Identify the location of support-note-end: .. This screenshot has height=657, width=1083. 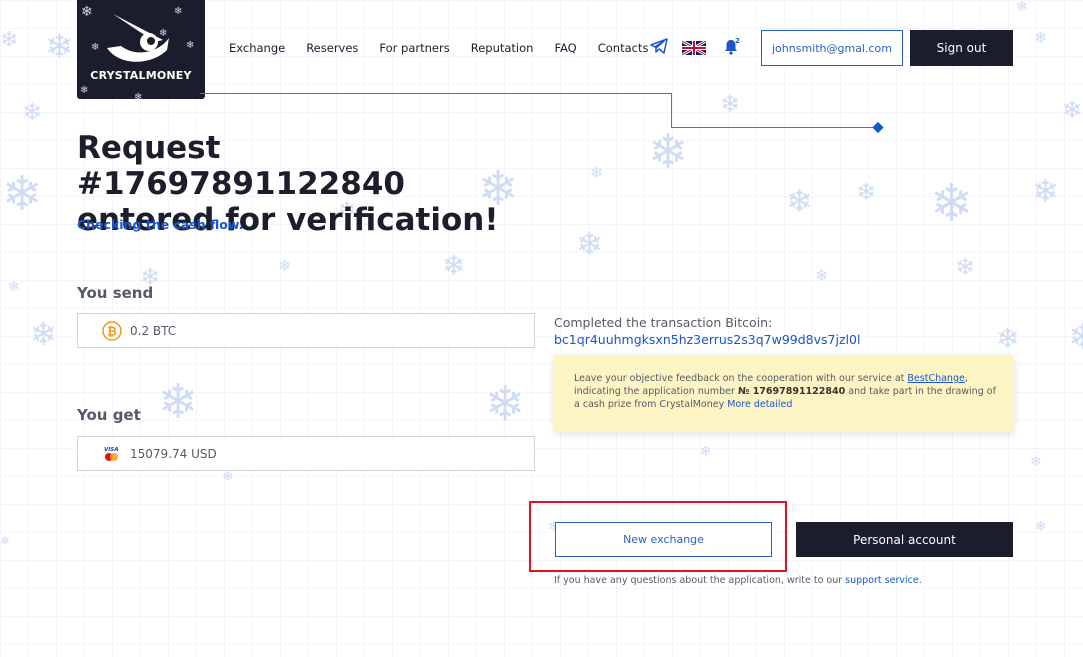
(920, 580).